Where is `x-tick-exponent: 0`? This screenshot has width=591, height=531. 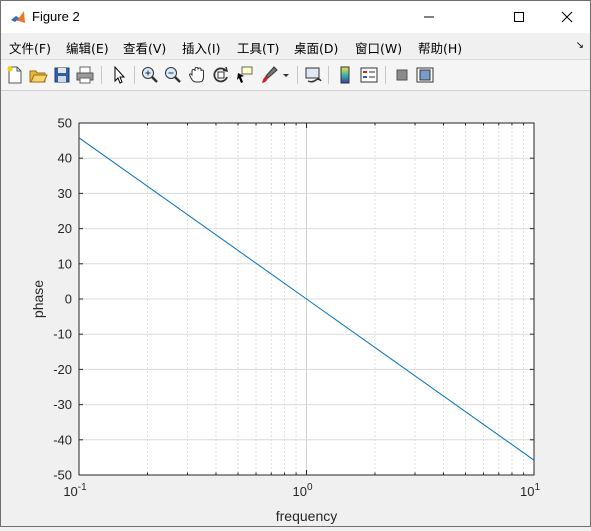 x-tick-exponent: 0 is located at coordinates (310, 487).